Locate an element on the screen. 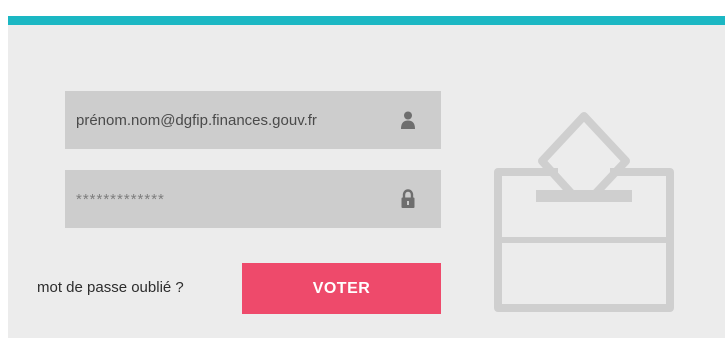 This screenshot has height=338, width=725. email-field is located at coordinates (253, 120).